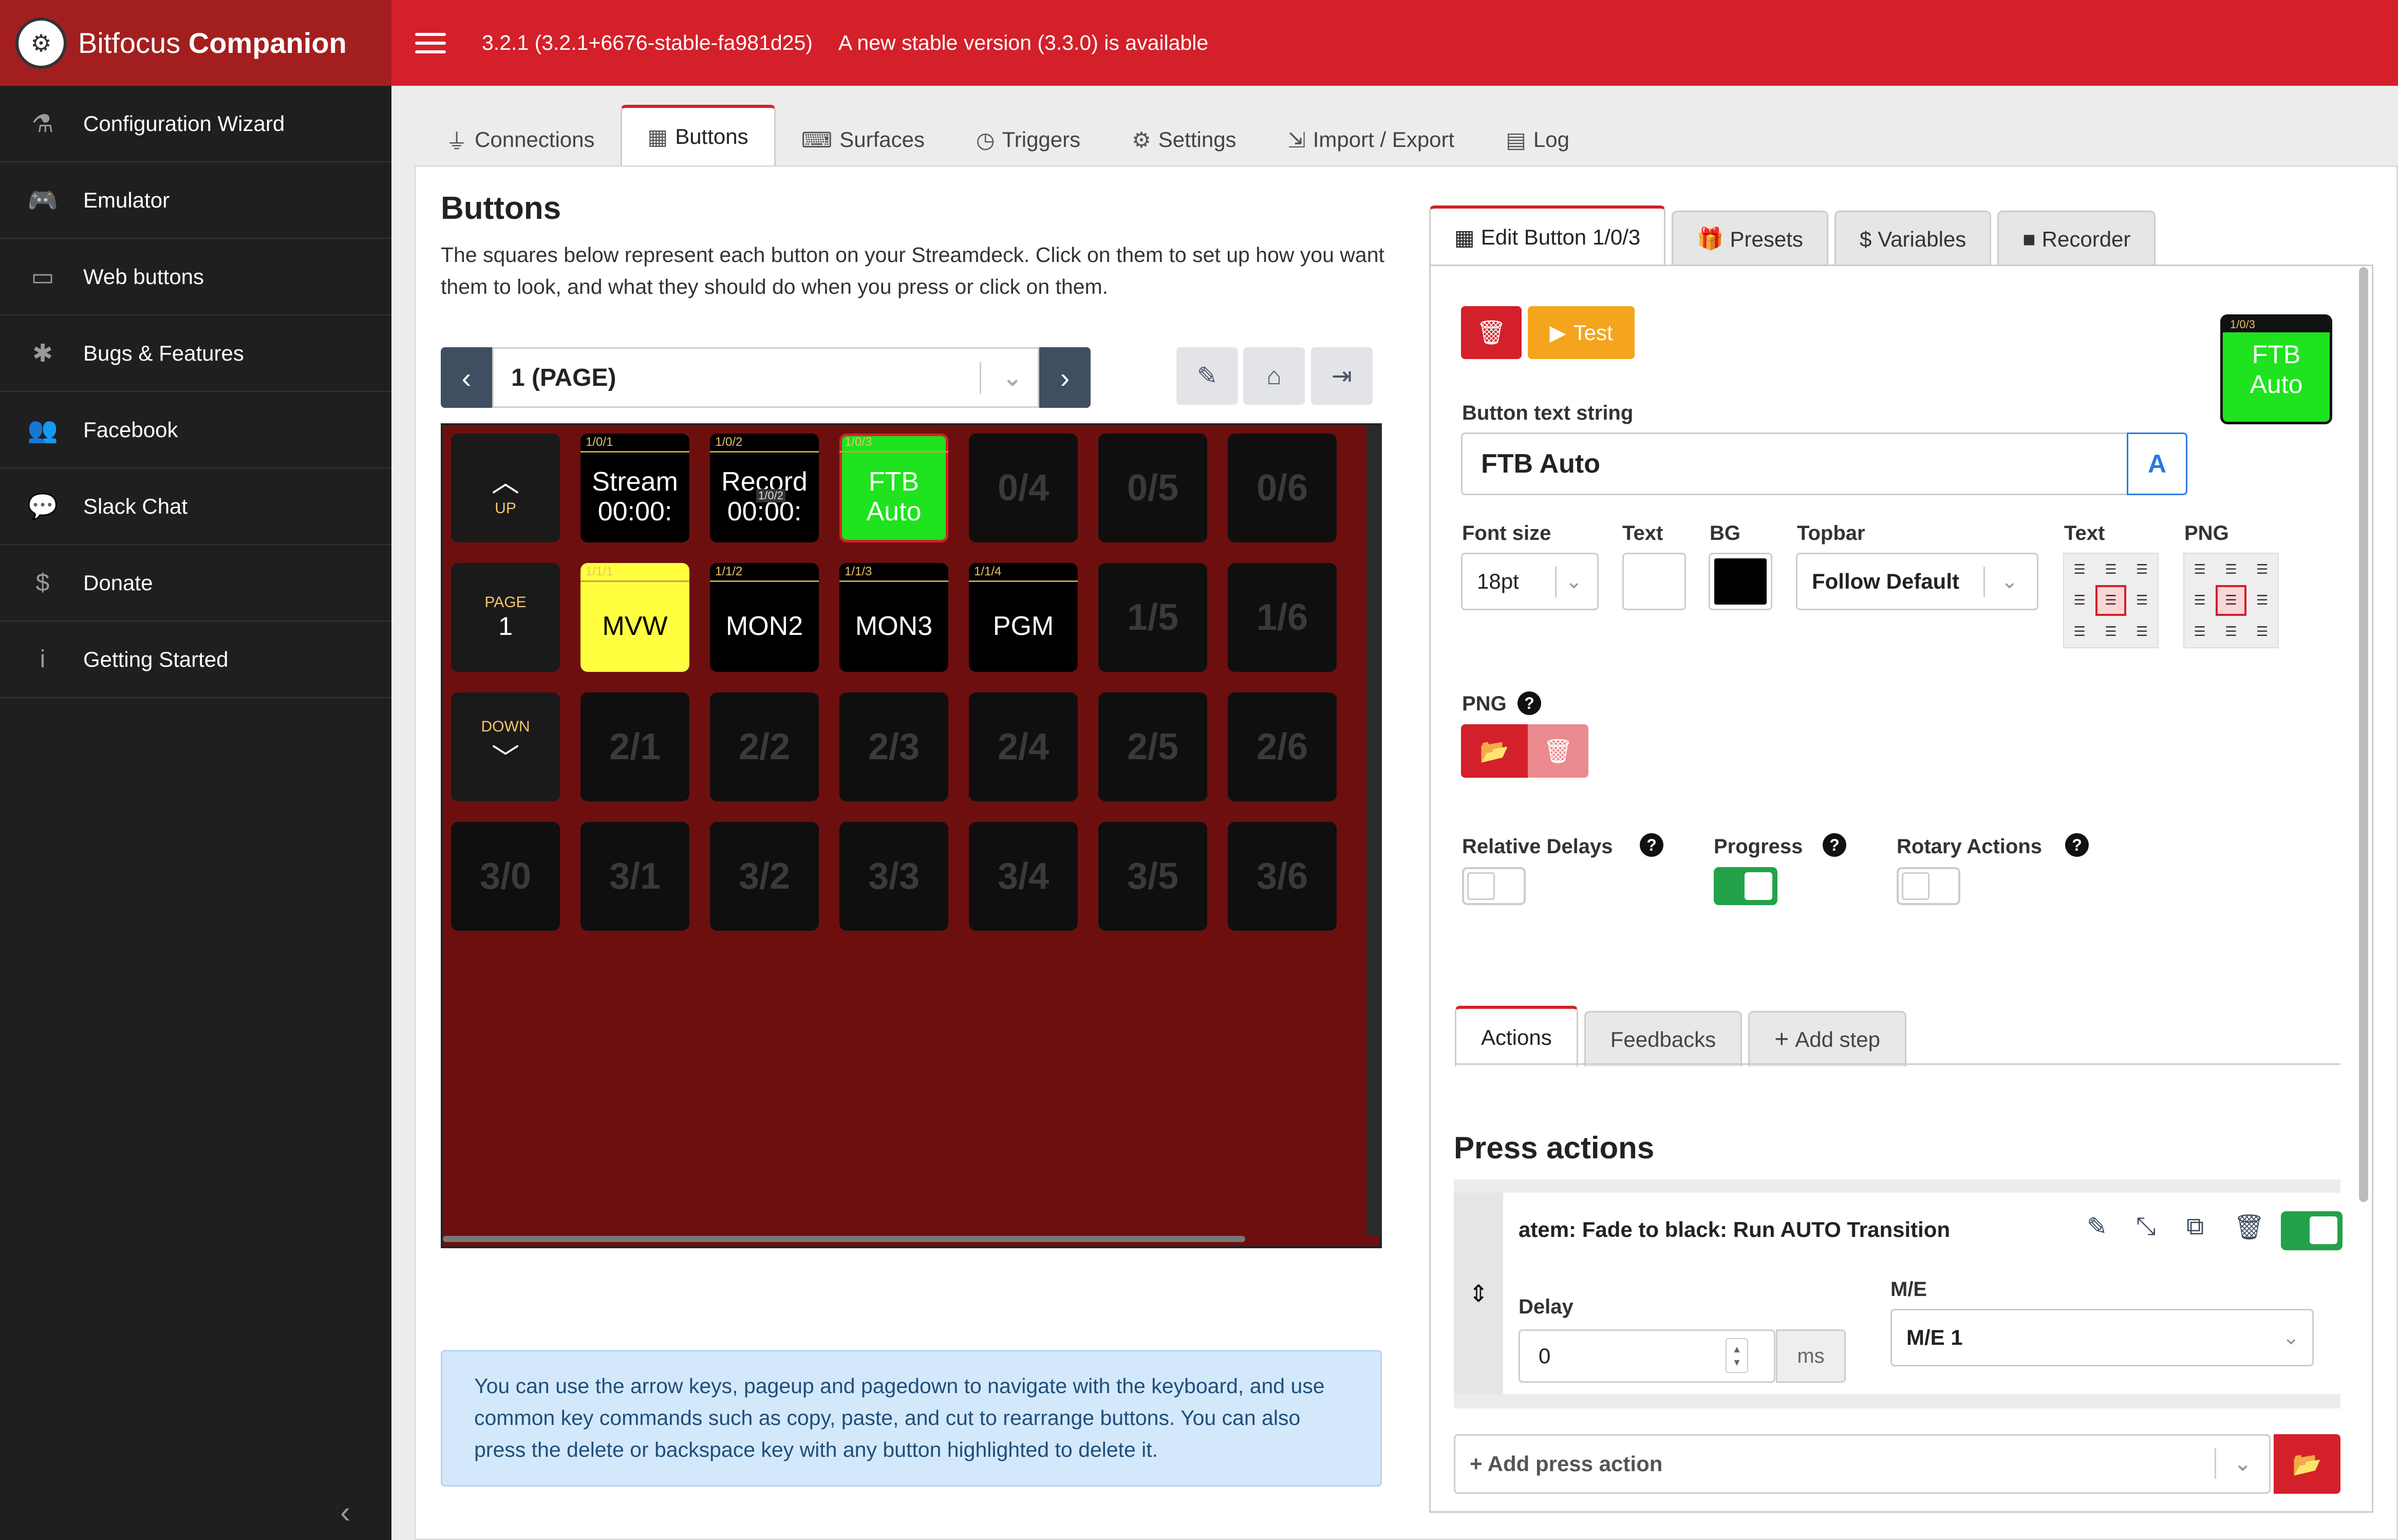 The image size is (2398, 1540). What do you see at coordinates (466, 377) in the screenshot?
I see `prev-page-button: ‹` at bounding box center [466, 377].